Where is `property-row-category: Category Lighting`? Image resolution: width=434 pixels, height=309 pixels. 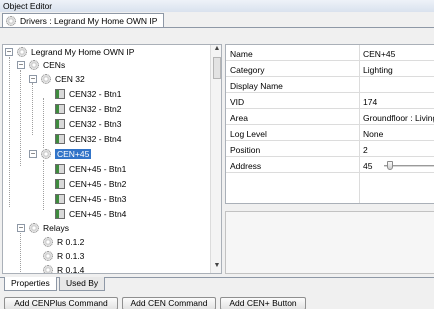 property-row-category: Category Lighting is located at coordinates (330, 69).